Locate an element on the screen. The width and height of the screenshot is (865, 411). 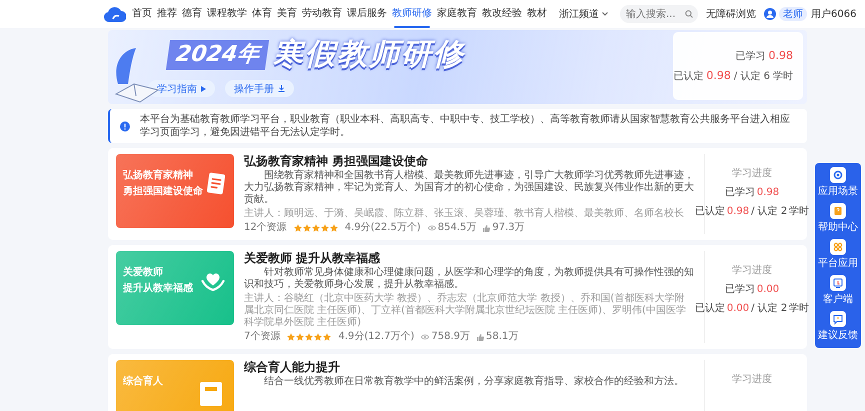
search-icon is located at coordinates (689, 14).